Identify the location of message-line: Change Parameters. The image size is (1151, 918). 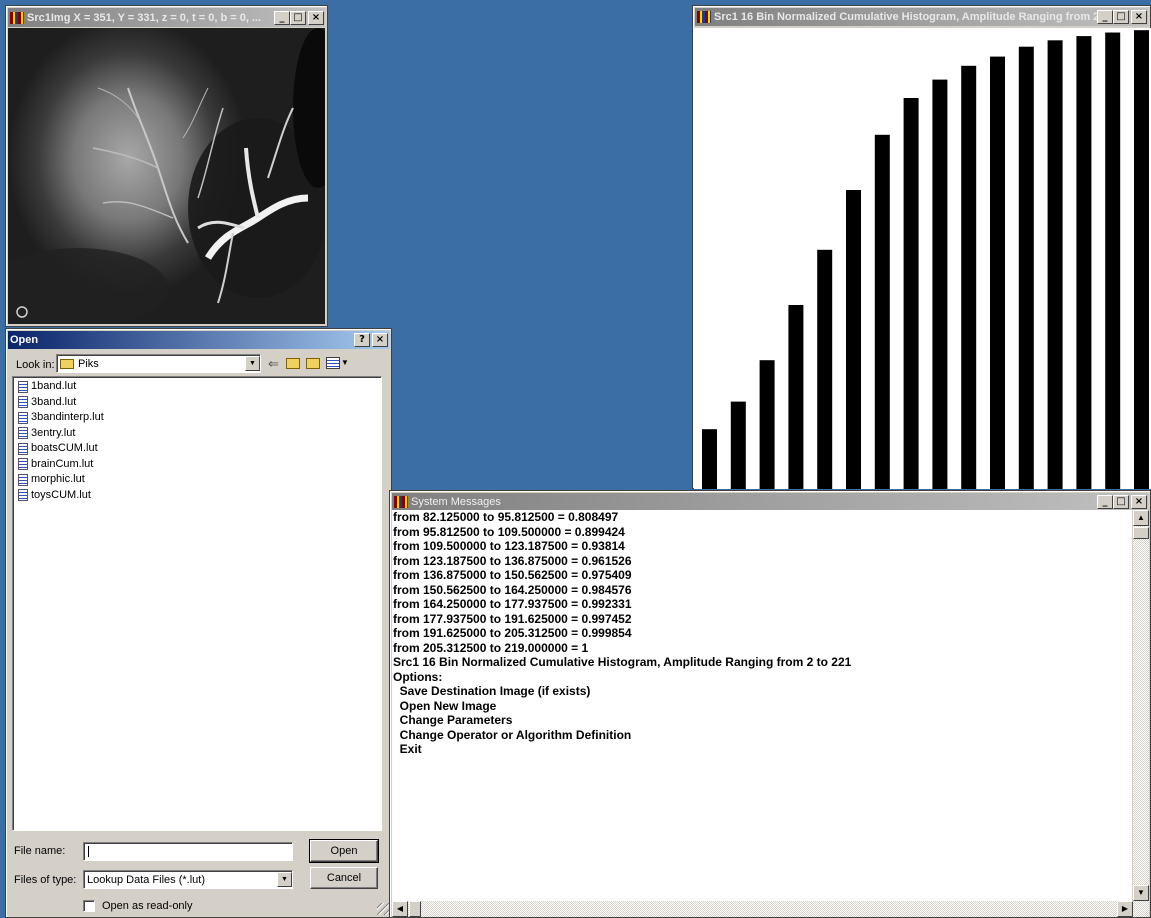
(453, 720).